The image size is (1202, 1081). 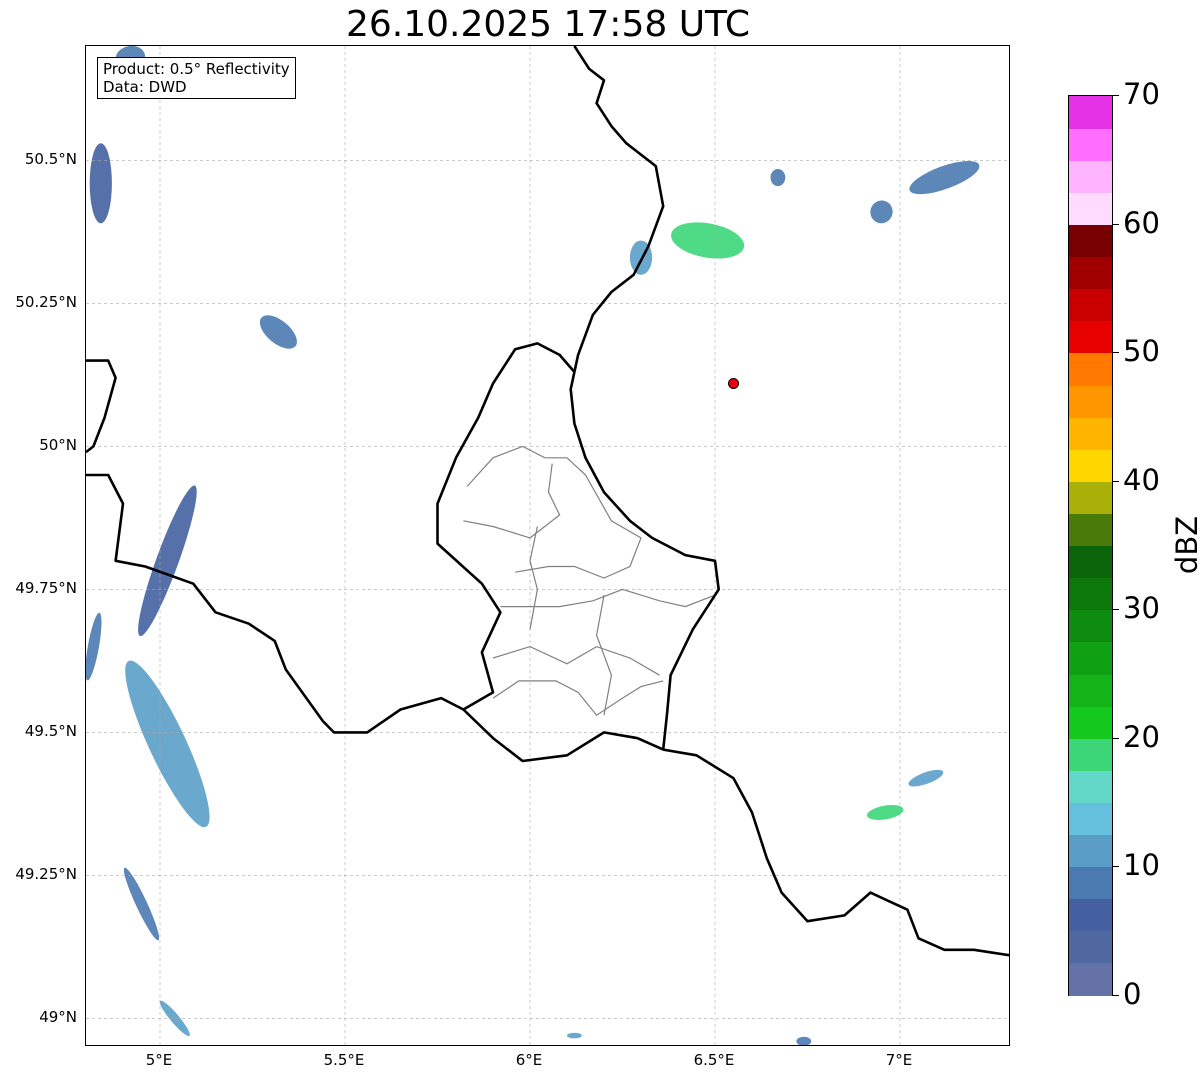 I want to click on colorbar-tick-label: 10, so click(x=1141, y=865).